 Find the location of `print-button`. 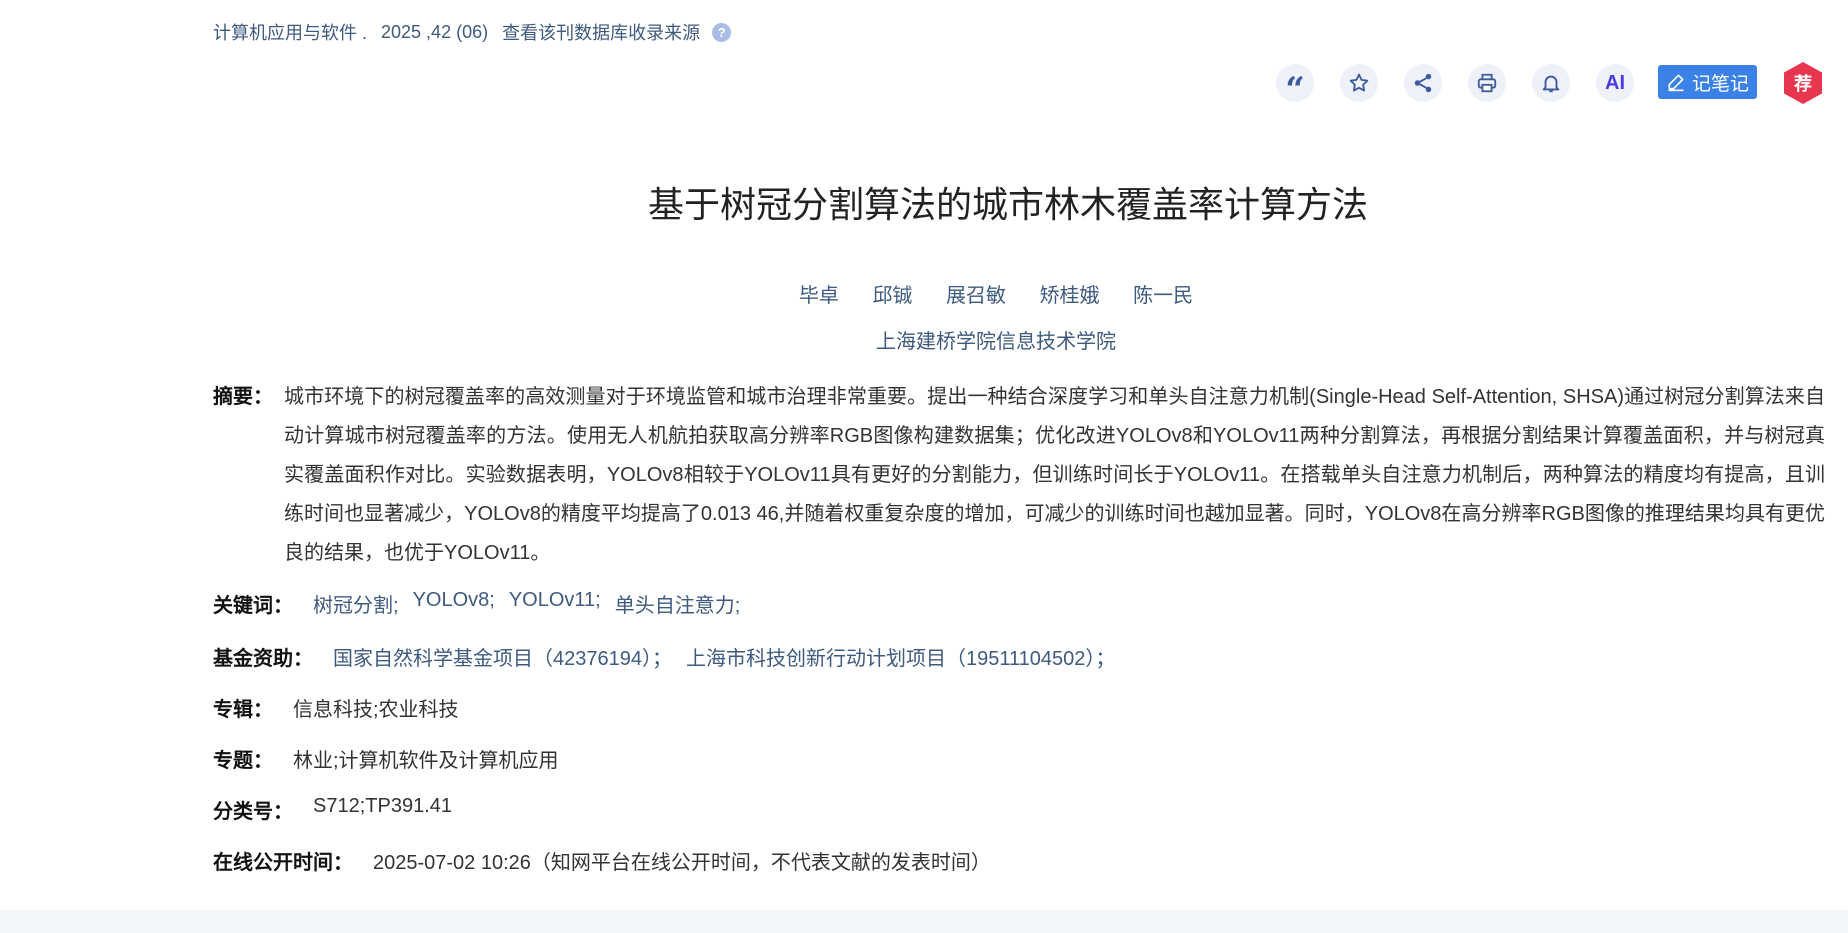

print-button is located at coordinates (1487, 83).